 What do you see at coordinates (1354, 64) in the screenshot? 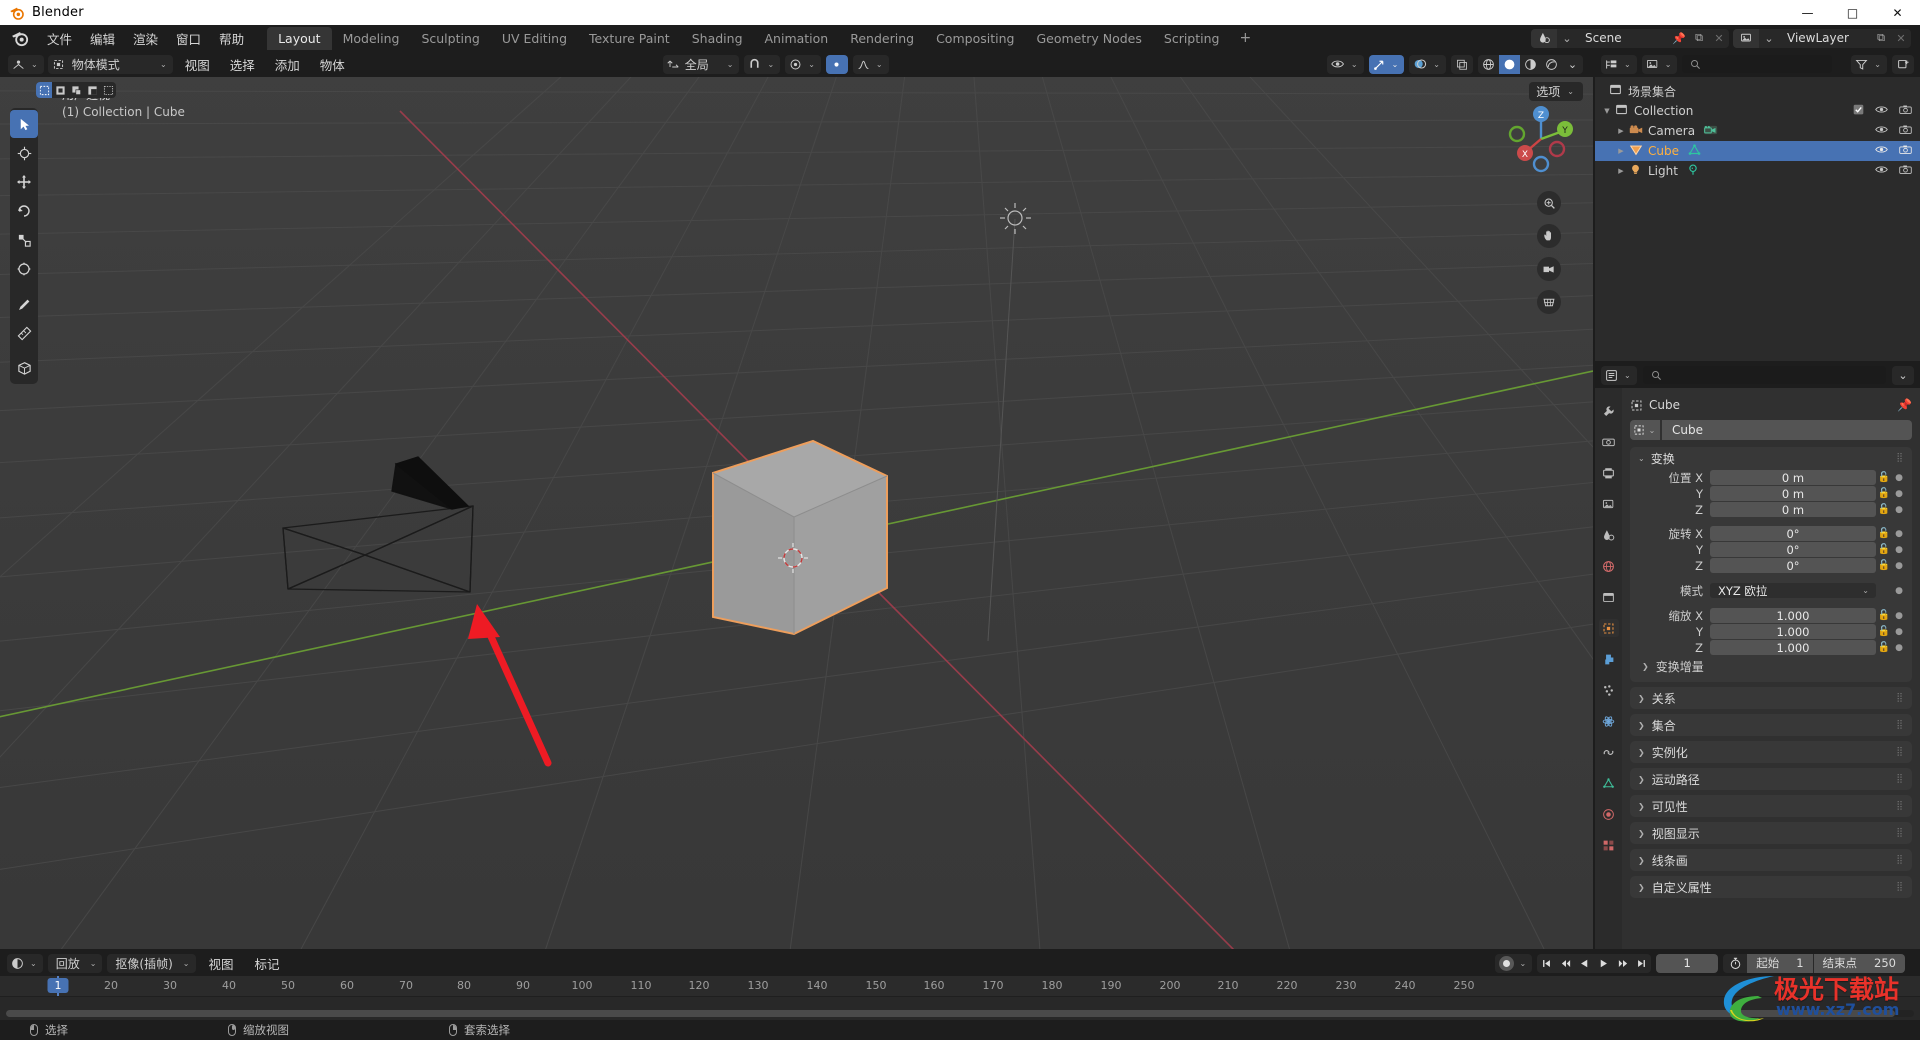
I see `visibility-chevron: ⌄` at bounding box center [1354, 64].